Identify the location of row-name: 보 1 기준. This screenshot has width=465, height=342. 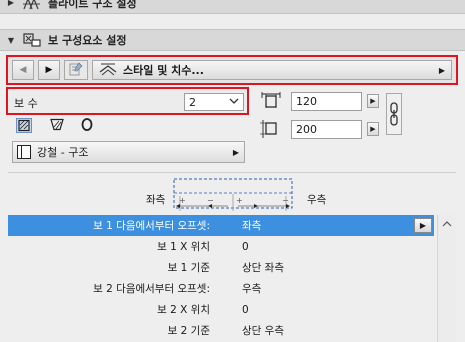
(188, 268).